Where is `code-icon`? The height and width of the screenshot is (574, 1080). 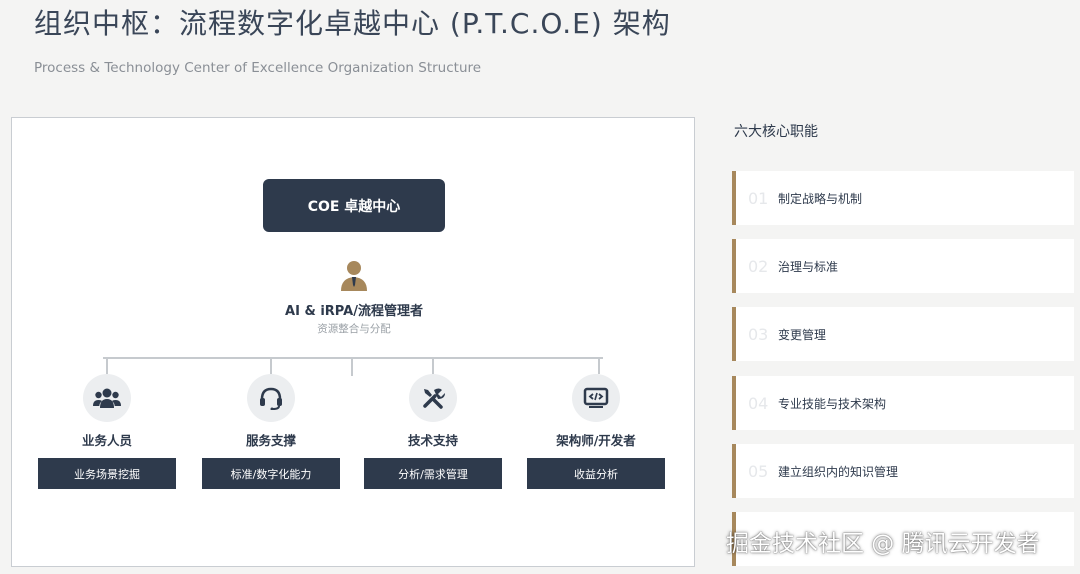
code-icon is located at coordinates (596, 397).